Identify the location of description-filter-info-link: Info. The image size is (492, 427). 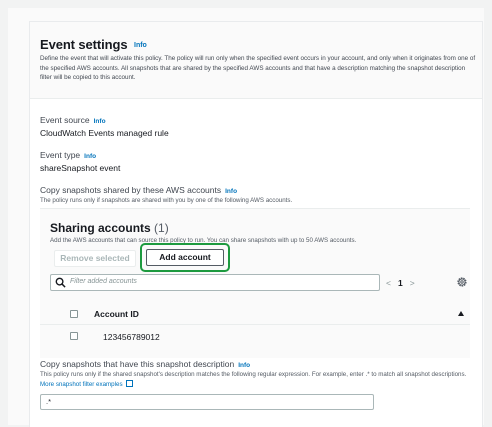
(244, 365).